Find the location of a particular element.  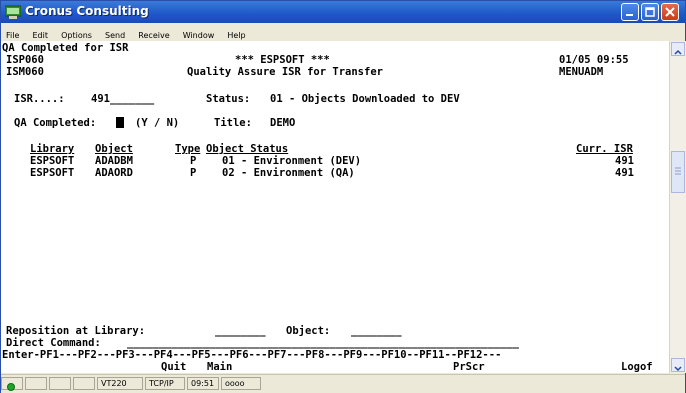

qa-completed-label: QA Completed: is located at coordinates (55, 123).